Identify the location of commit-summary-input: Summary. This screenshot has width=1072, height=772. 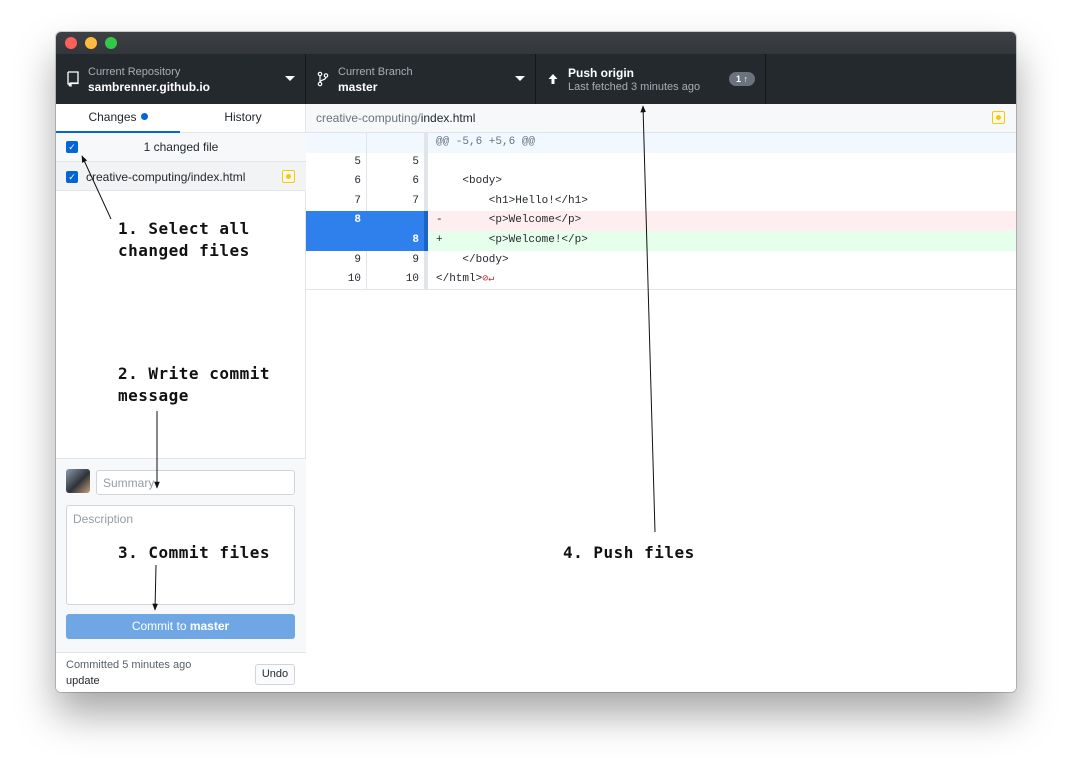
(195, 482).